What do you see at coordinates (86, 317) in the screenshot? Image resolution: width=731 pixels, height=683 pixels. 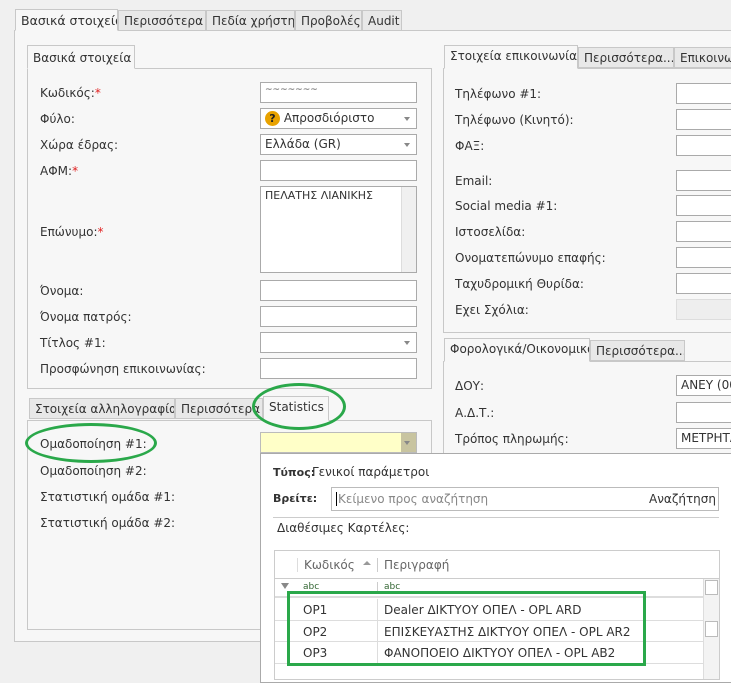 I see `father-name-label: Όνομα πατρός:` at bounding box center [86, 317].